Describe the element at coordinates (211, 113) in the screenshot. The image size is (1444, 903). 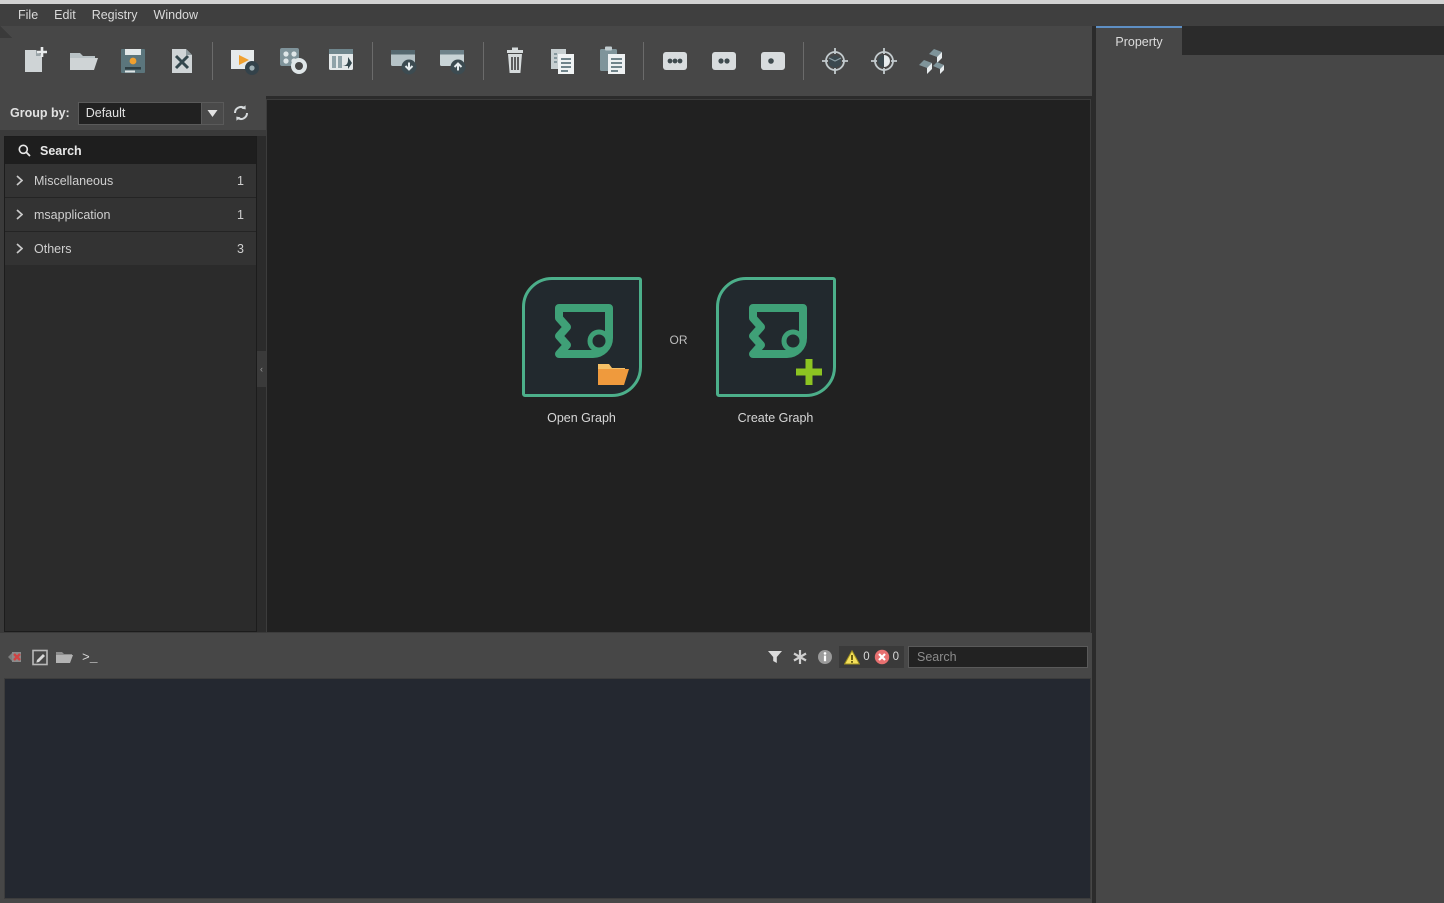
I see `chevron-down-icon` at that location.